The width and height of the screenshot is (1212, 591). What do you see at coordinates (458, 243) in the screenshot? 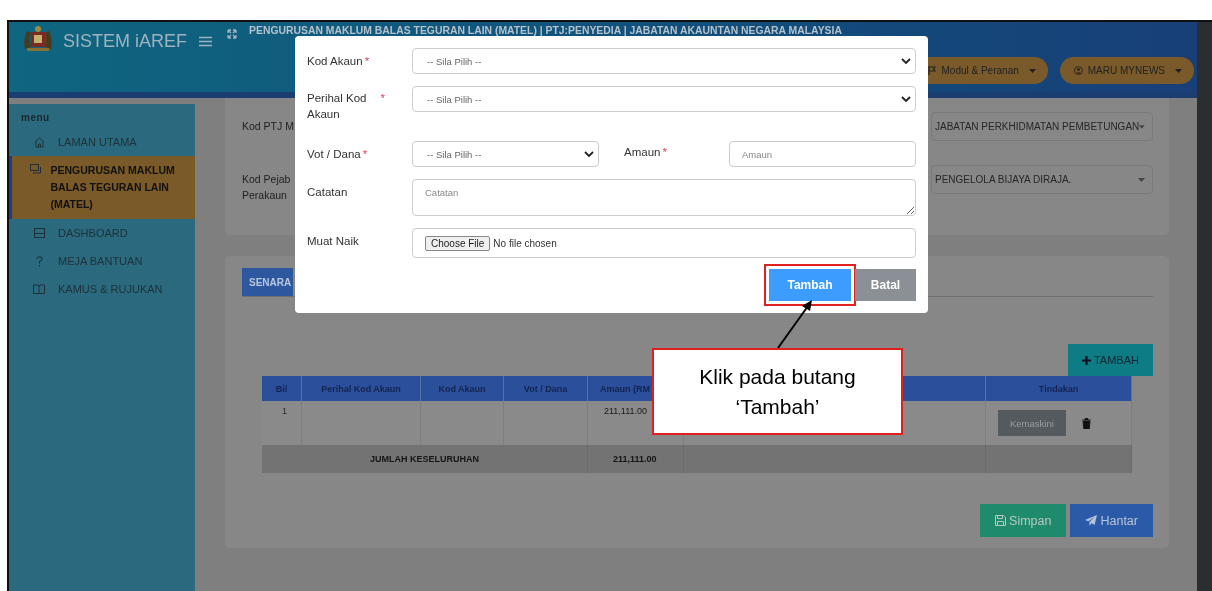
I see `choose-file-button: Choose File` at bounding box center [458, 243].